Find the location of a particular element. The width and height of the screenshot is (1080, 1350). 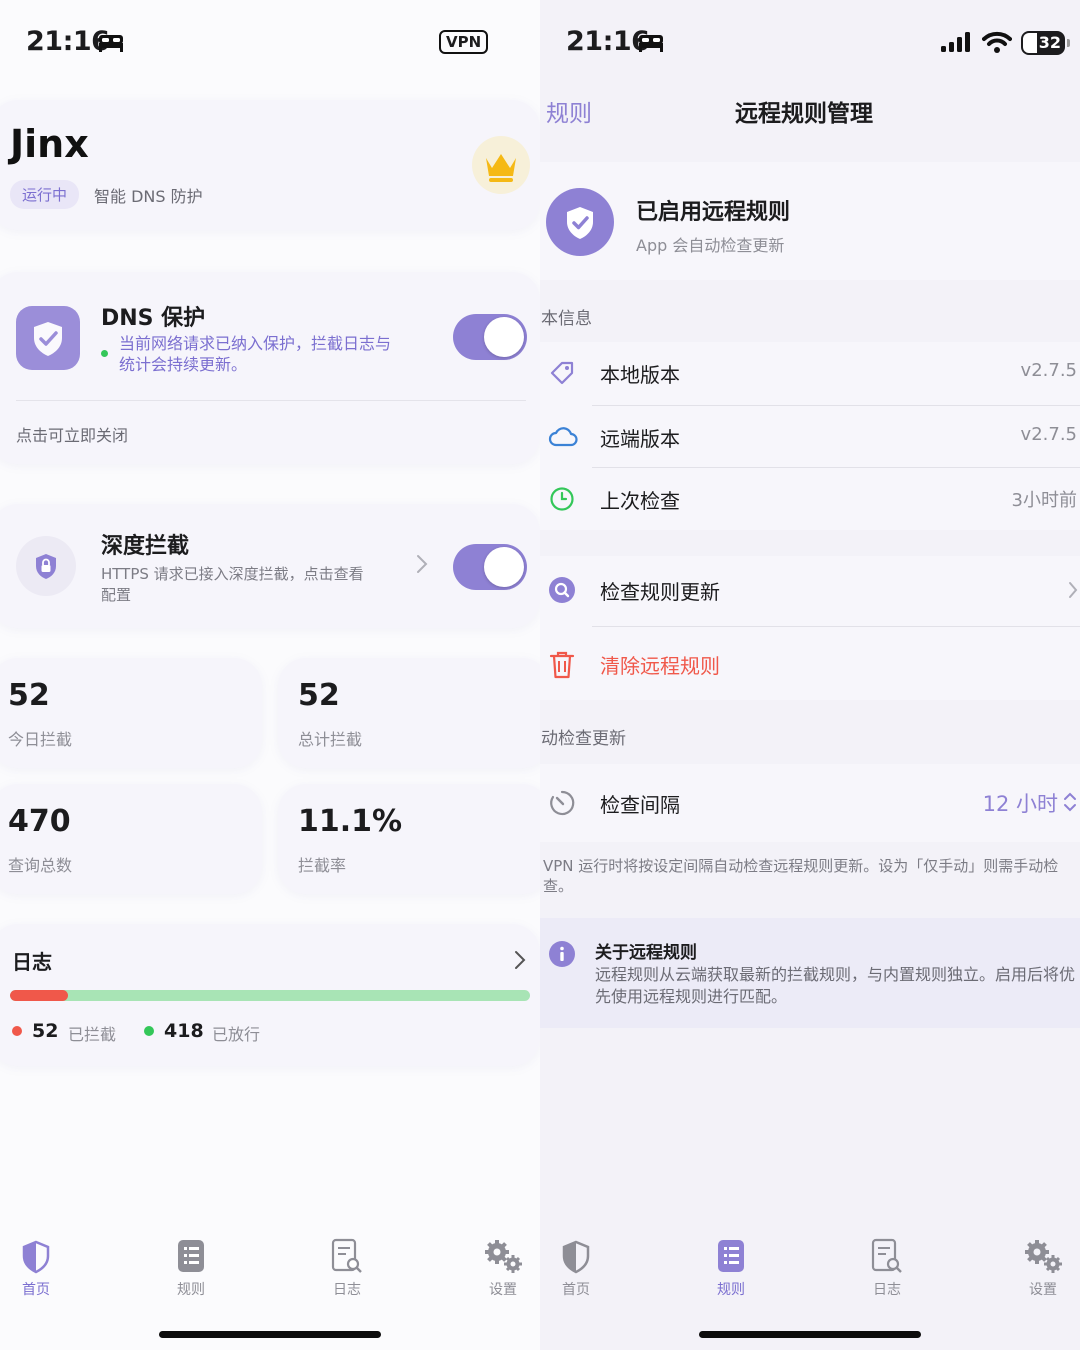

dns-hint: 点击可立即关闭 is located at coordinates (72, 435).